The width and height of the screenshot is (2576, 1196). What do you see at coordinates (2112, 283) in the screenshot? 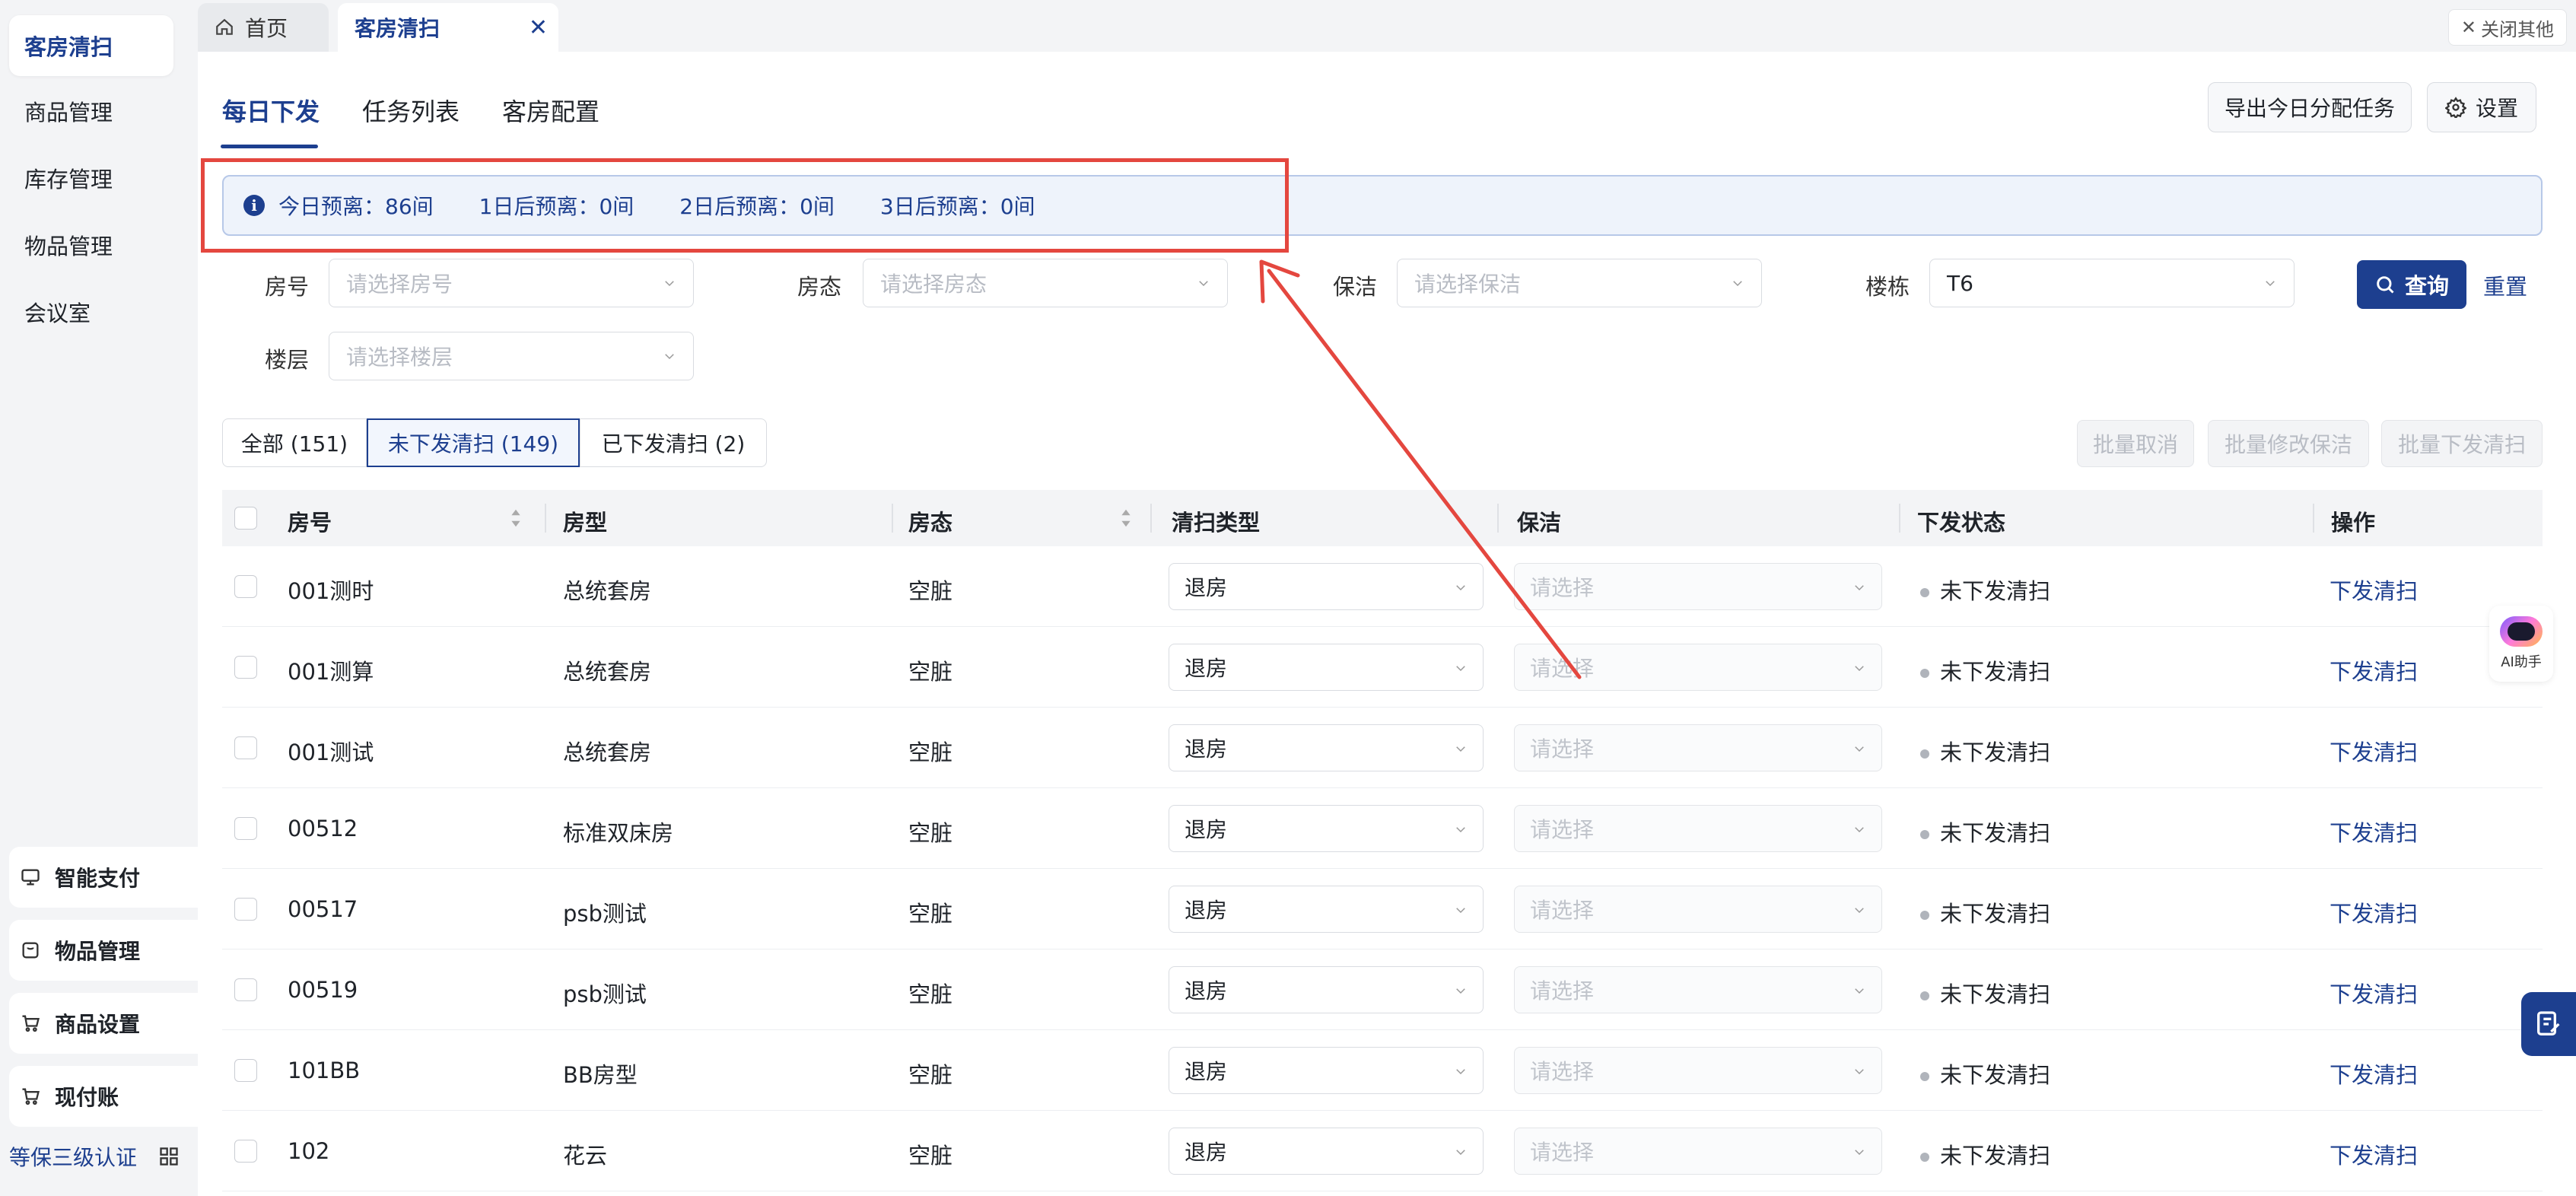
I see `building-select: T6` at bounding box center [2112, 283].